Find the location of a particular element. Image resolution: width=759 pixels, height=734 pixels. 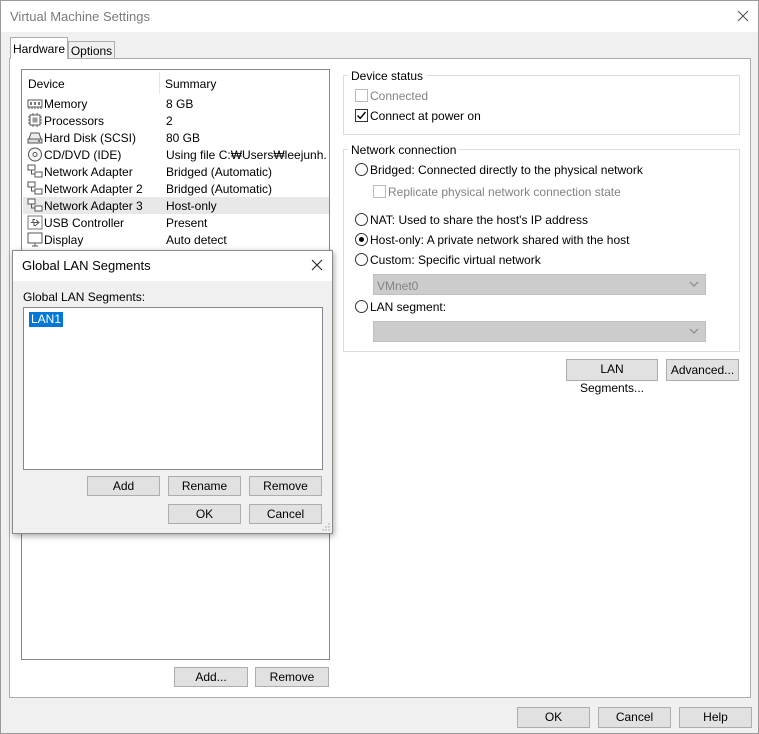

device-name: Network Adapter is located at coordinates (88, 172).